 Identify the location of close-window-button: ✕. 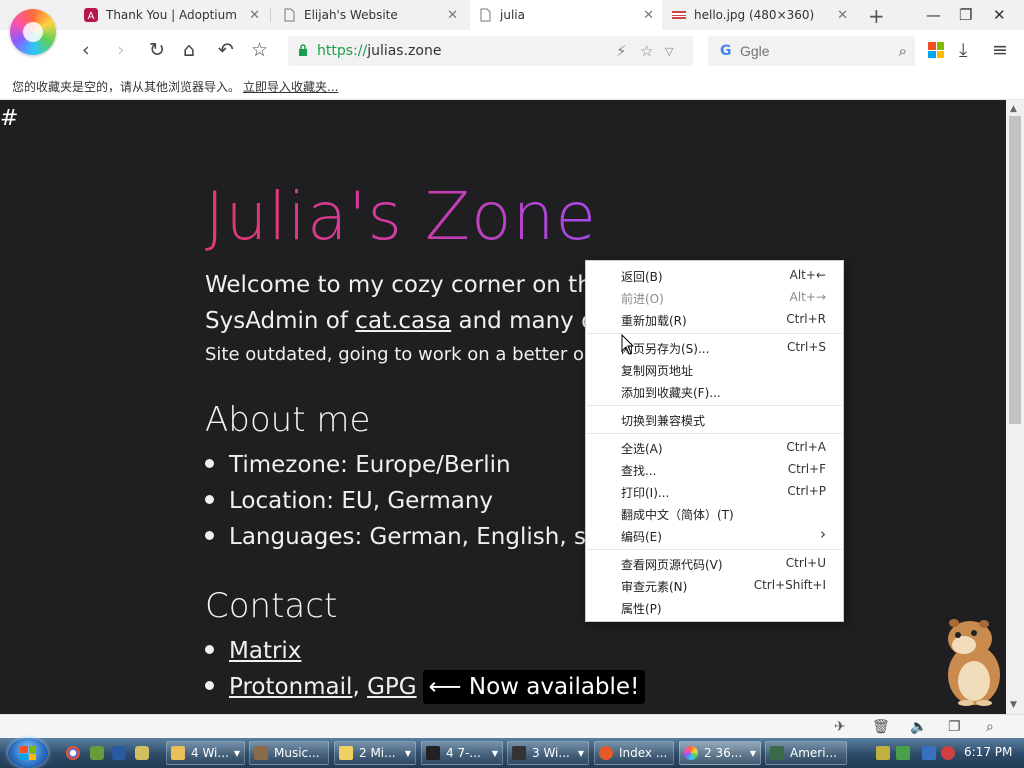
(999, 15).